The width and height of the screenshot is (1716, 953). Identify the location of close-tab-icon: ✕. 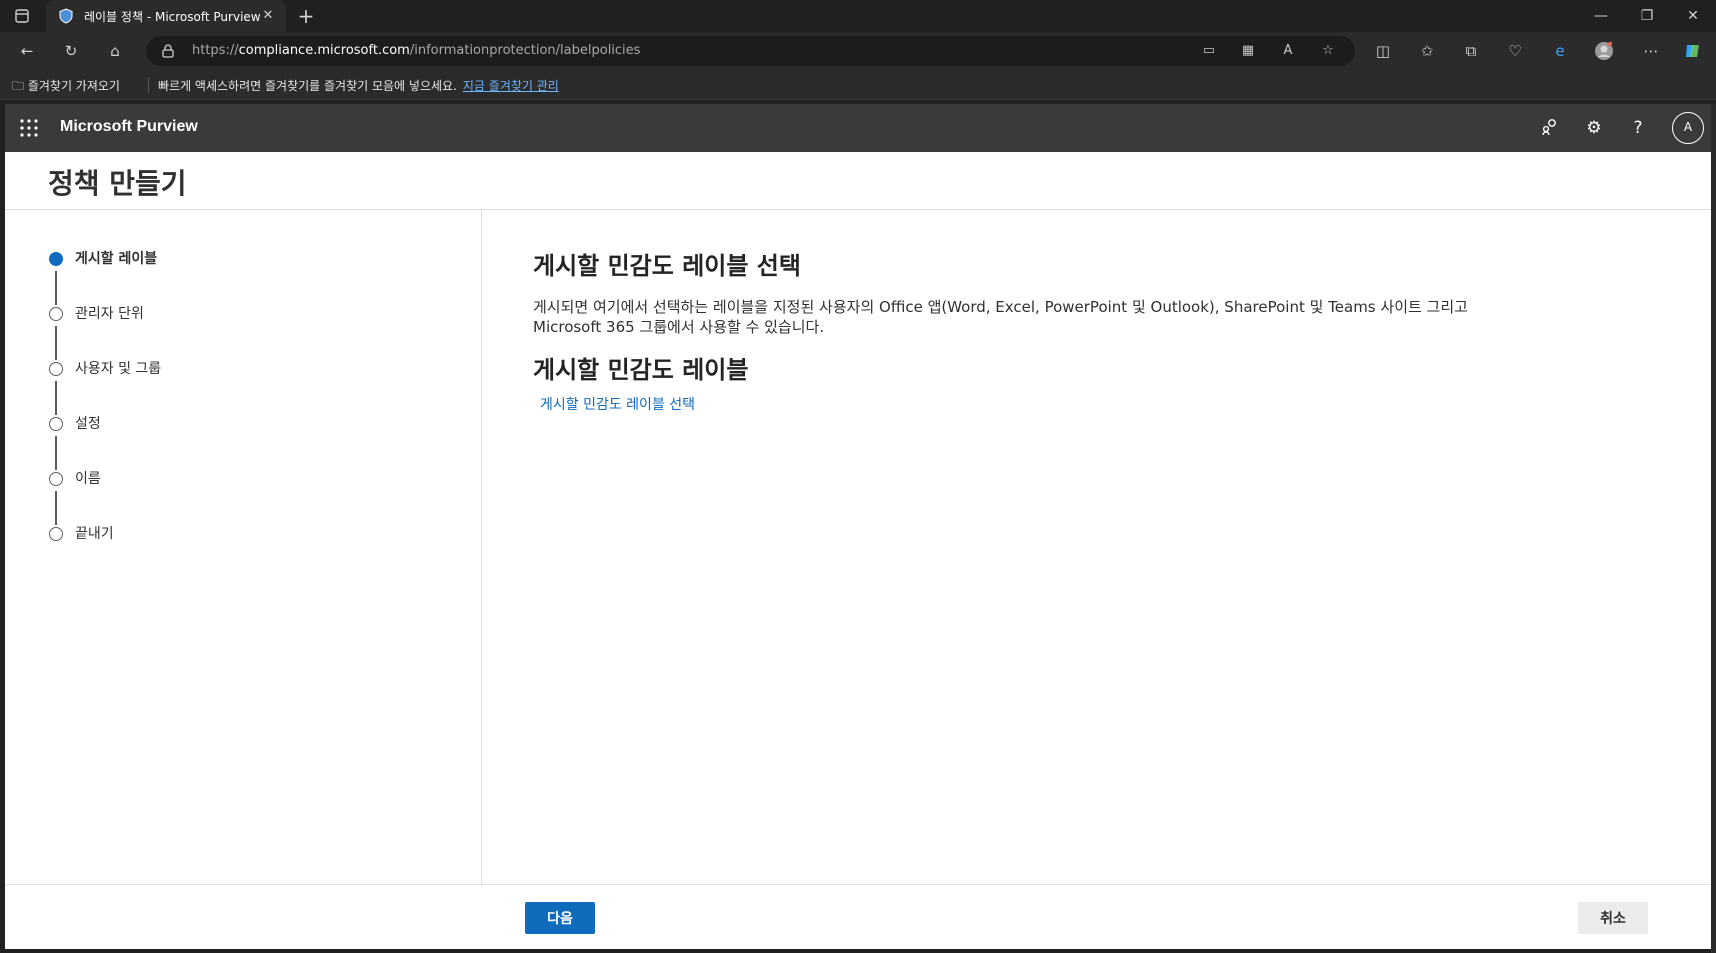
(268, 16).